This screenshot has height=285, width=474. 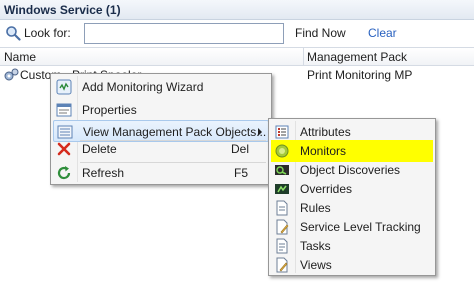 What do you see at coordinates (109, 110) in the screenshot?
I see `menu-item-label: Properties` at bounding box center [109, 110].